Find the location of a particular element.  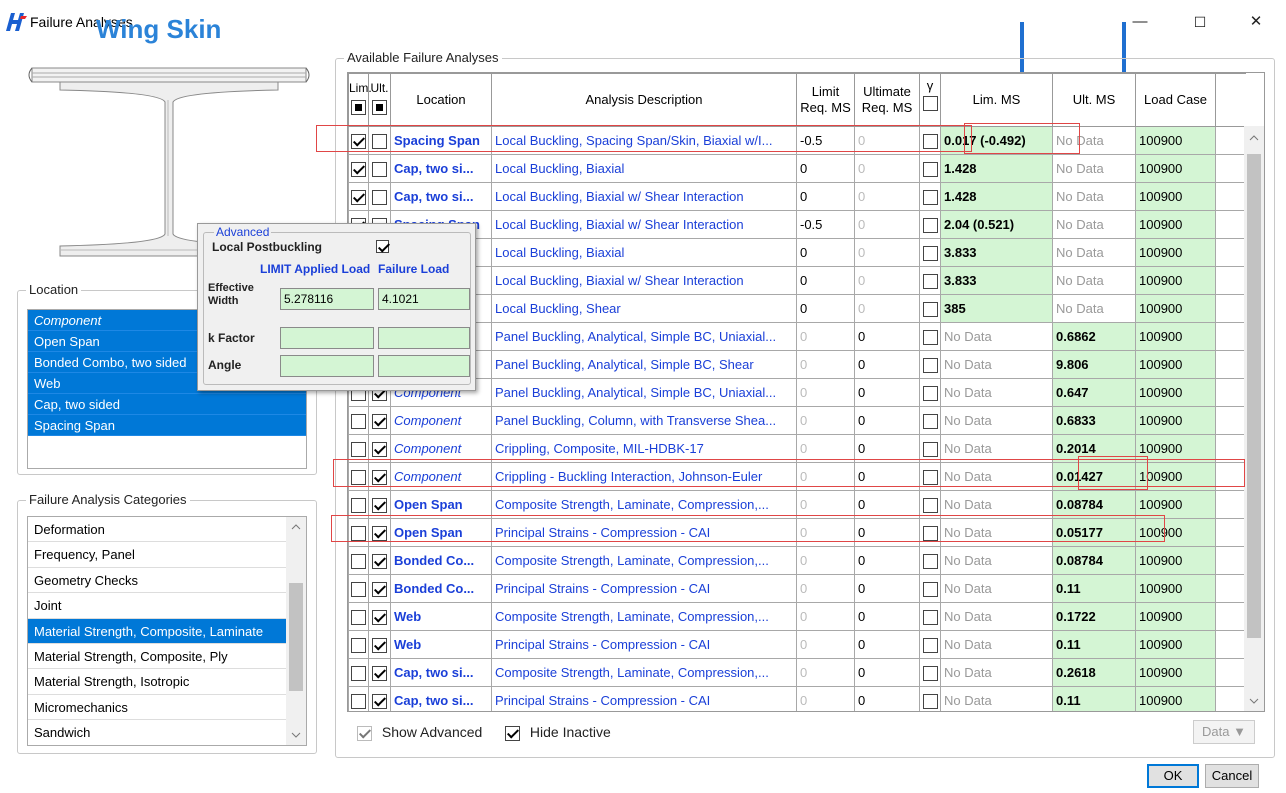

angle-failure-field is located at coordinates (424, 366).